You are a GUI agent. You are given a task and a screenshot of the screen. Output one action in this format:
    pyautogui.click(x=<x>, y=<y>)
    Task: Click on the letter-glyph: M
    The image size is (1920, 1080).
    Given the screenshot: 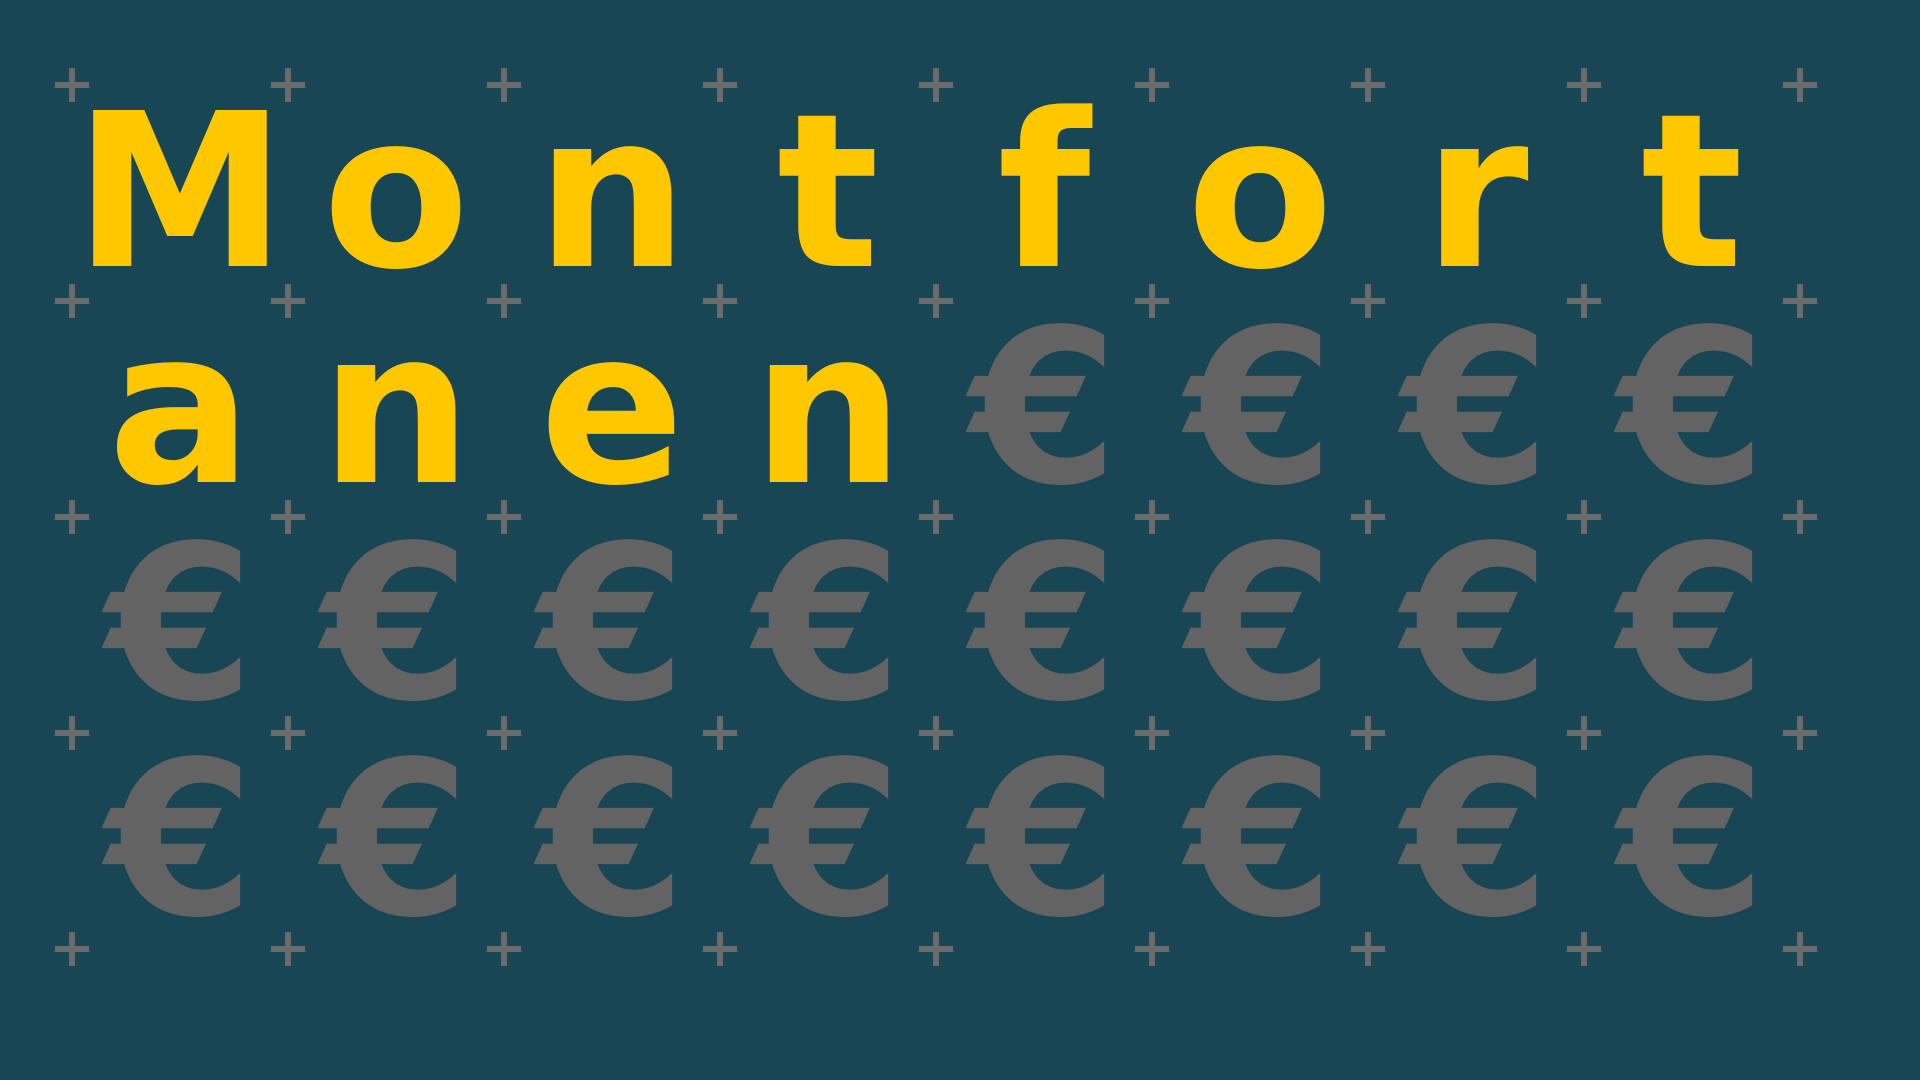 What is the action you would take?
    pyautogui.click(x=180, y=192)
    